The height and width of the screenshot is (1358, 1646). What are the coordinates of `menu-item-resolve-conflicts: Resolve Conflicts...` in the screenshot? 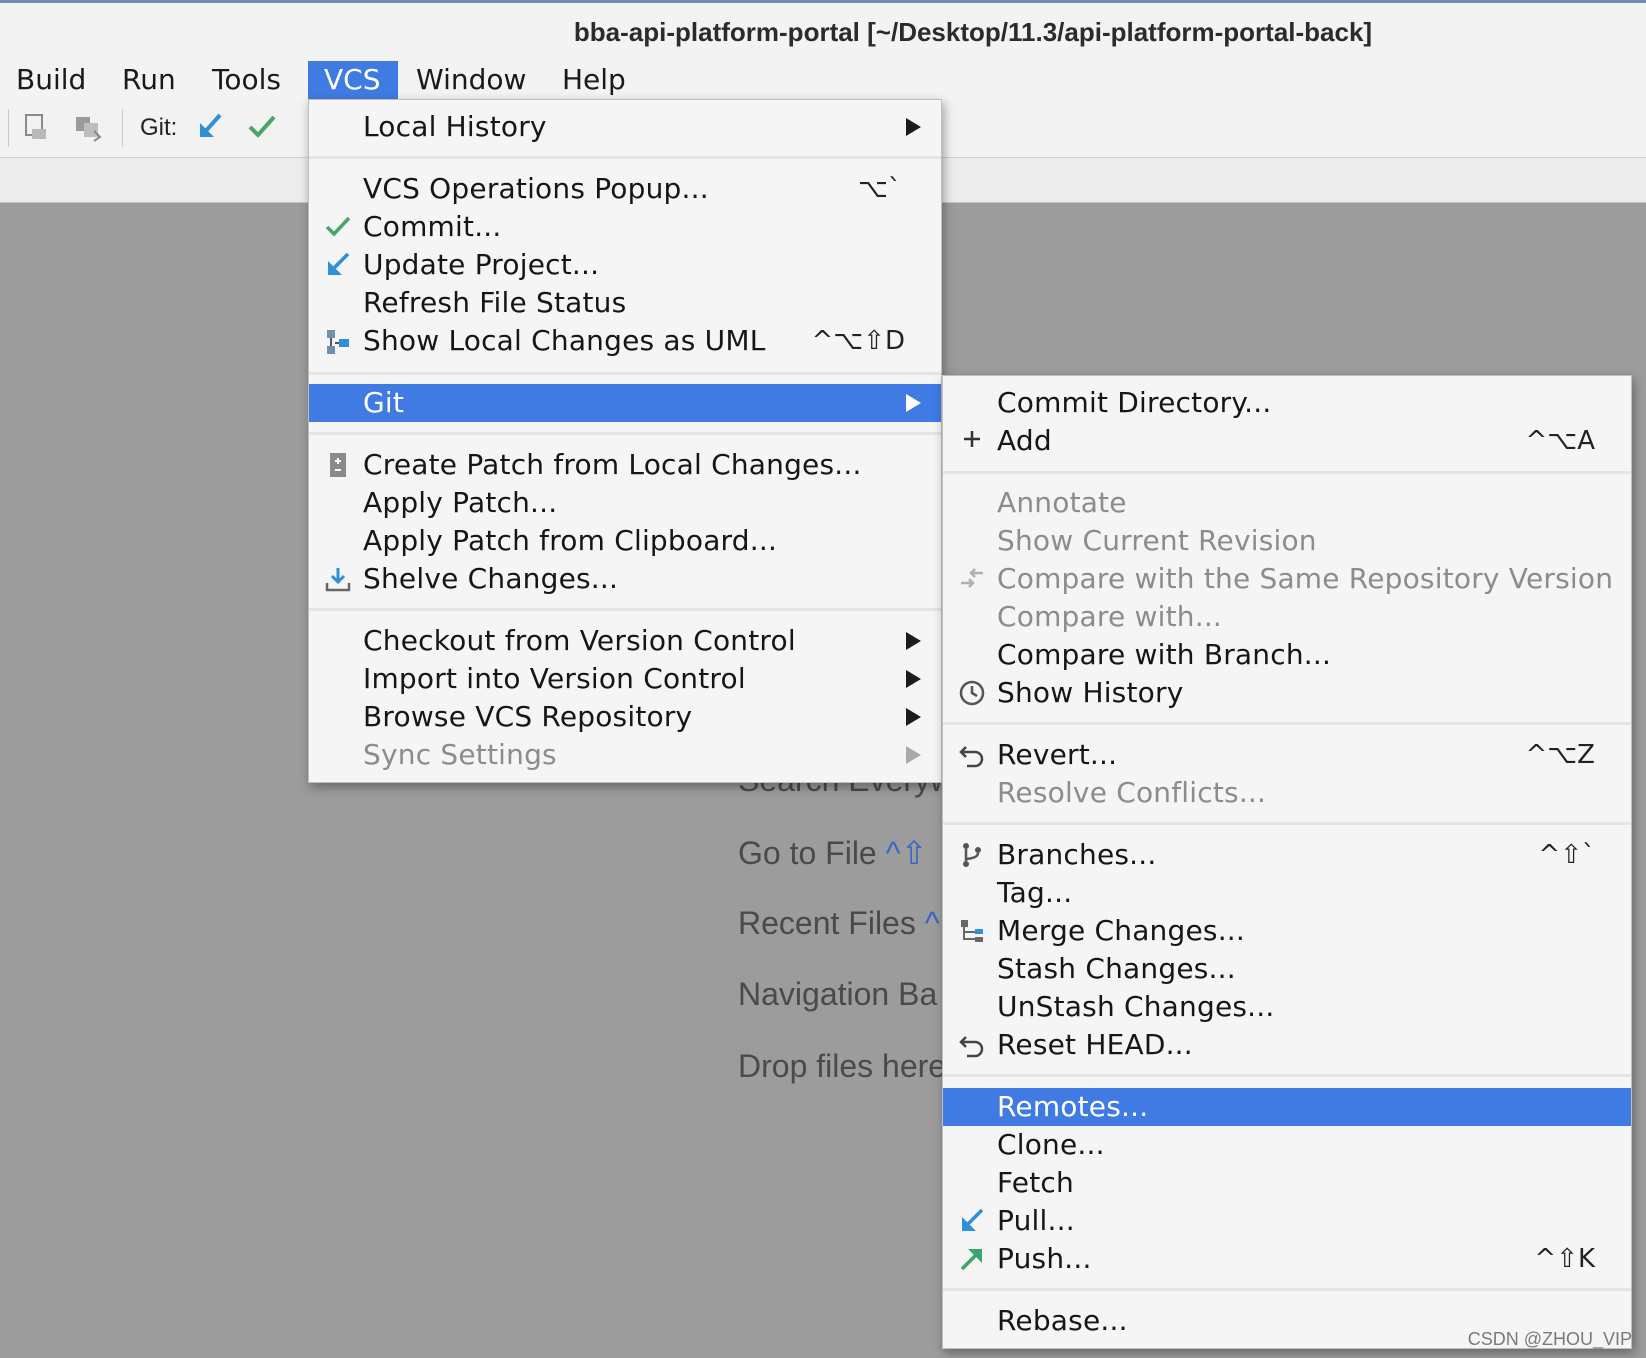 It's located at (1287, 793).